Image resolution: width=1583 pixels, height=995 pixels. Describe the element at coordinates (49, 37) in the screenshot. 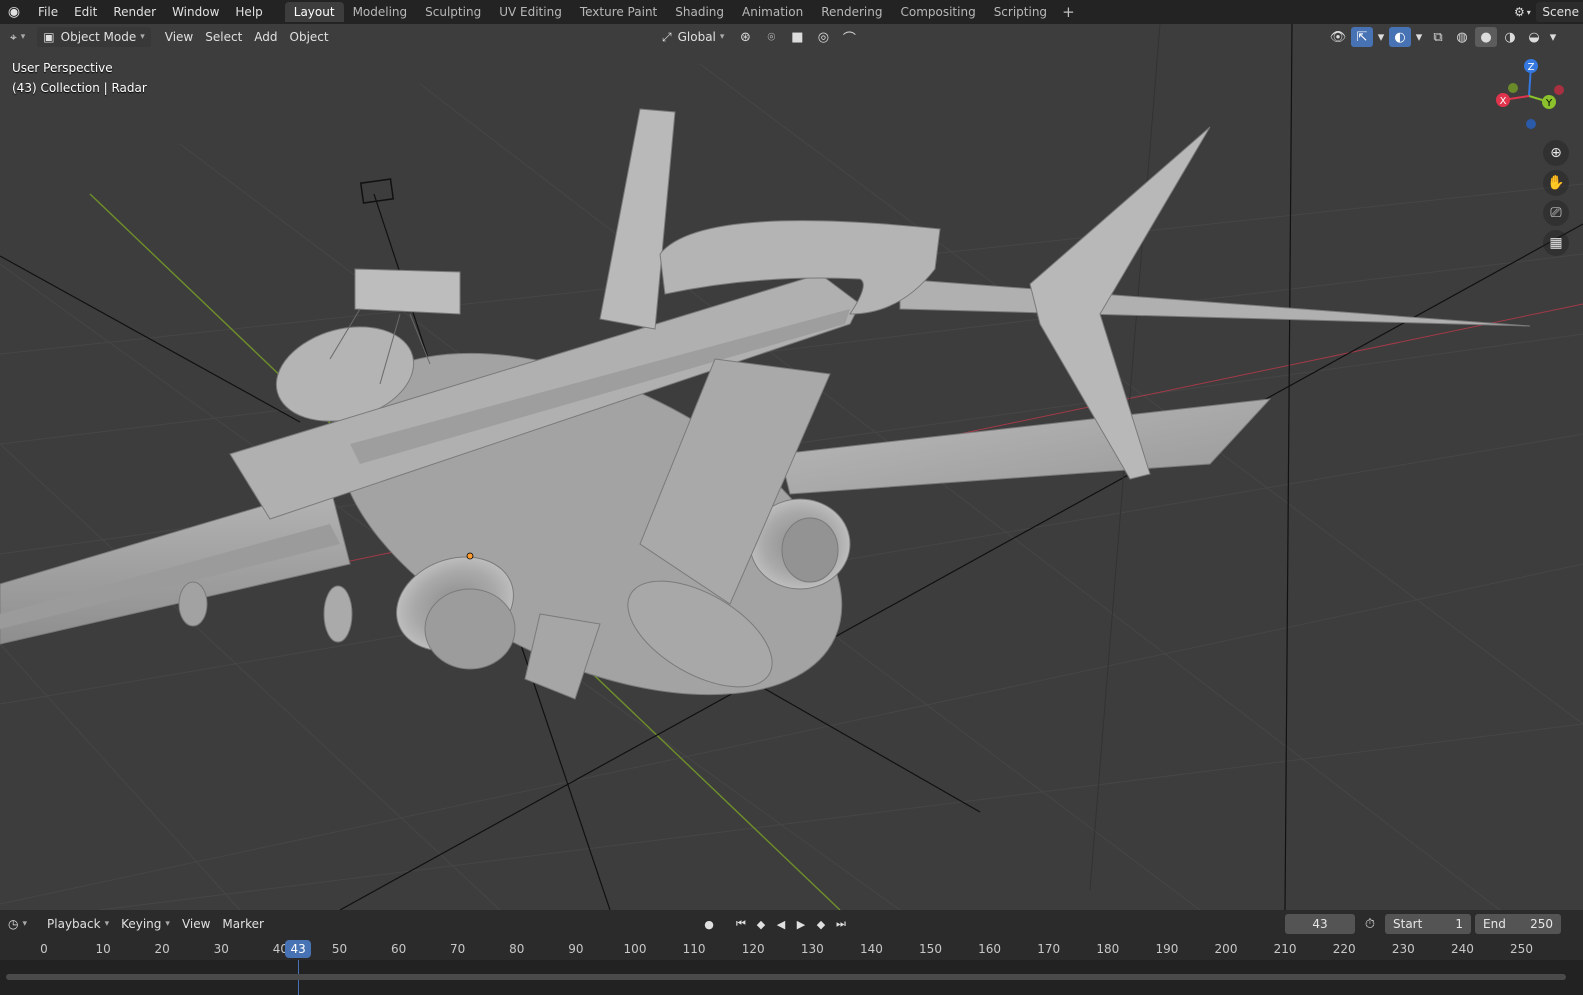

I see `object-mode-icon: ▣` at that location.